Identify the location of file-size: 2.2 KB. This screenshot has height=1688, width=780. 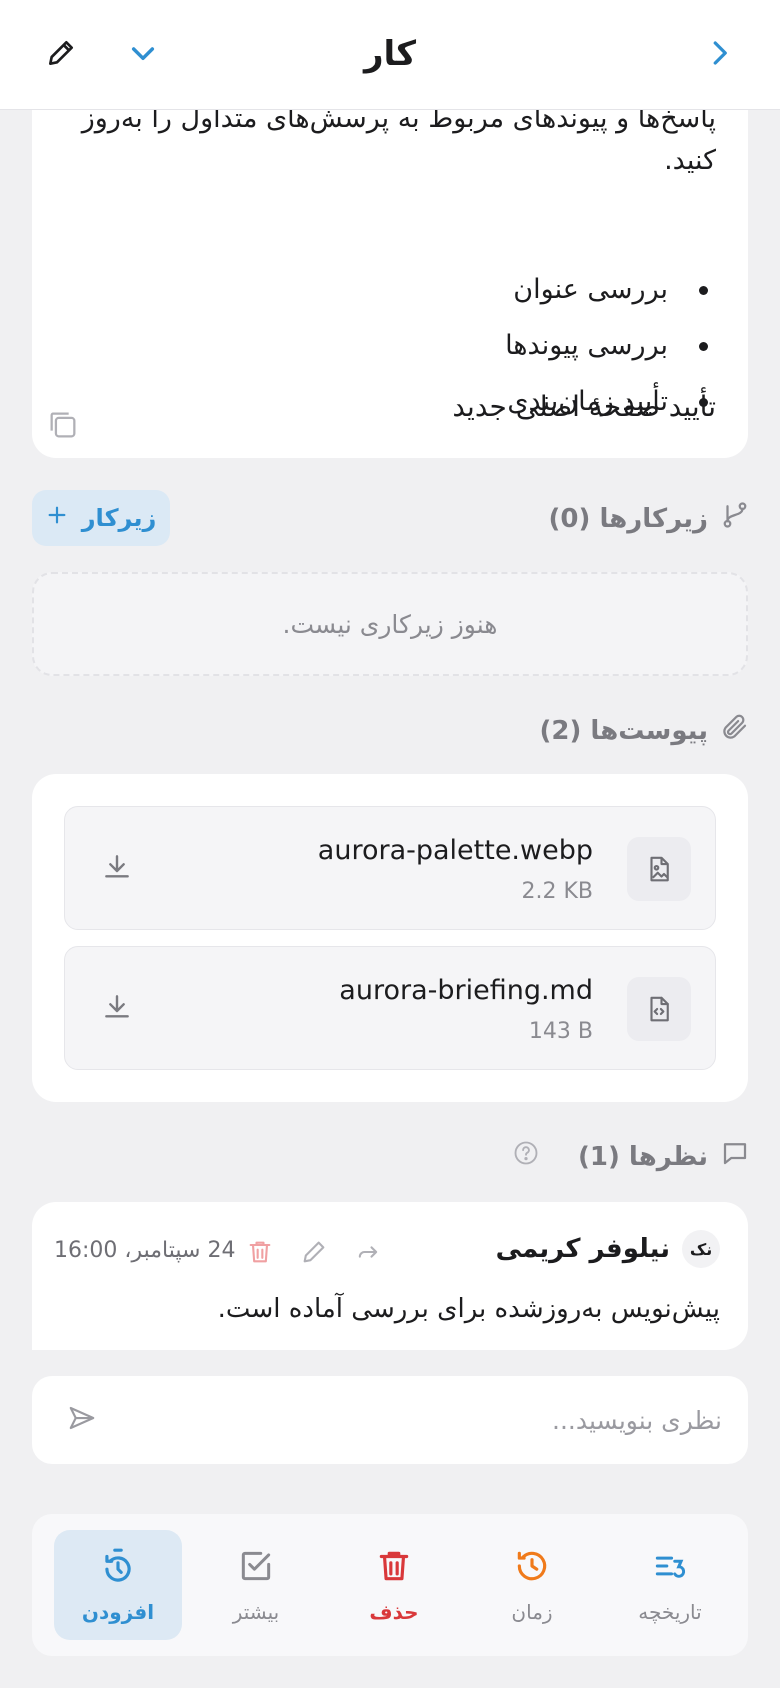
(557, 891).